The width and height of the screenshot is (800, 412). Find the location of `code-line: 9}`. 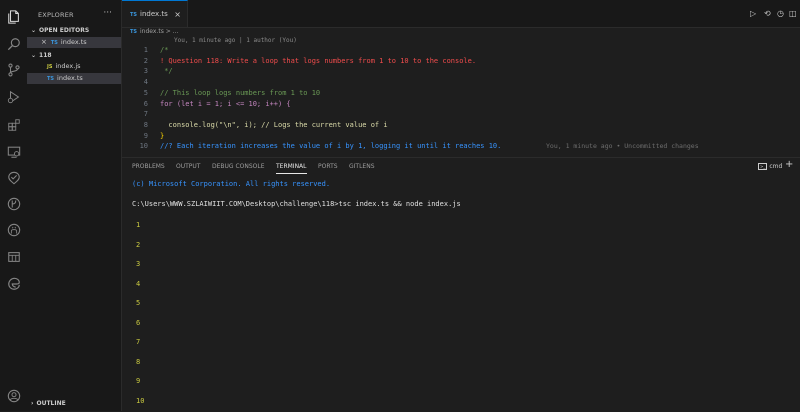

code-line: 9} is located at coordinates (461, 136).